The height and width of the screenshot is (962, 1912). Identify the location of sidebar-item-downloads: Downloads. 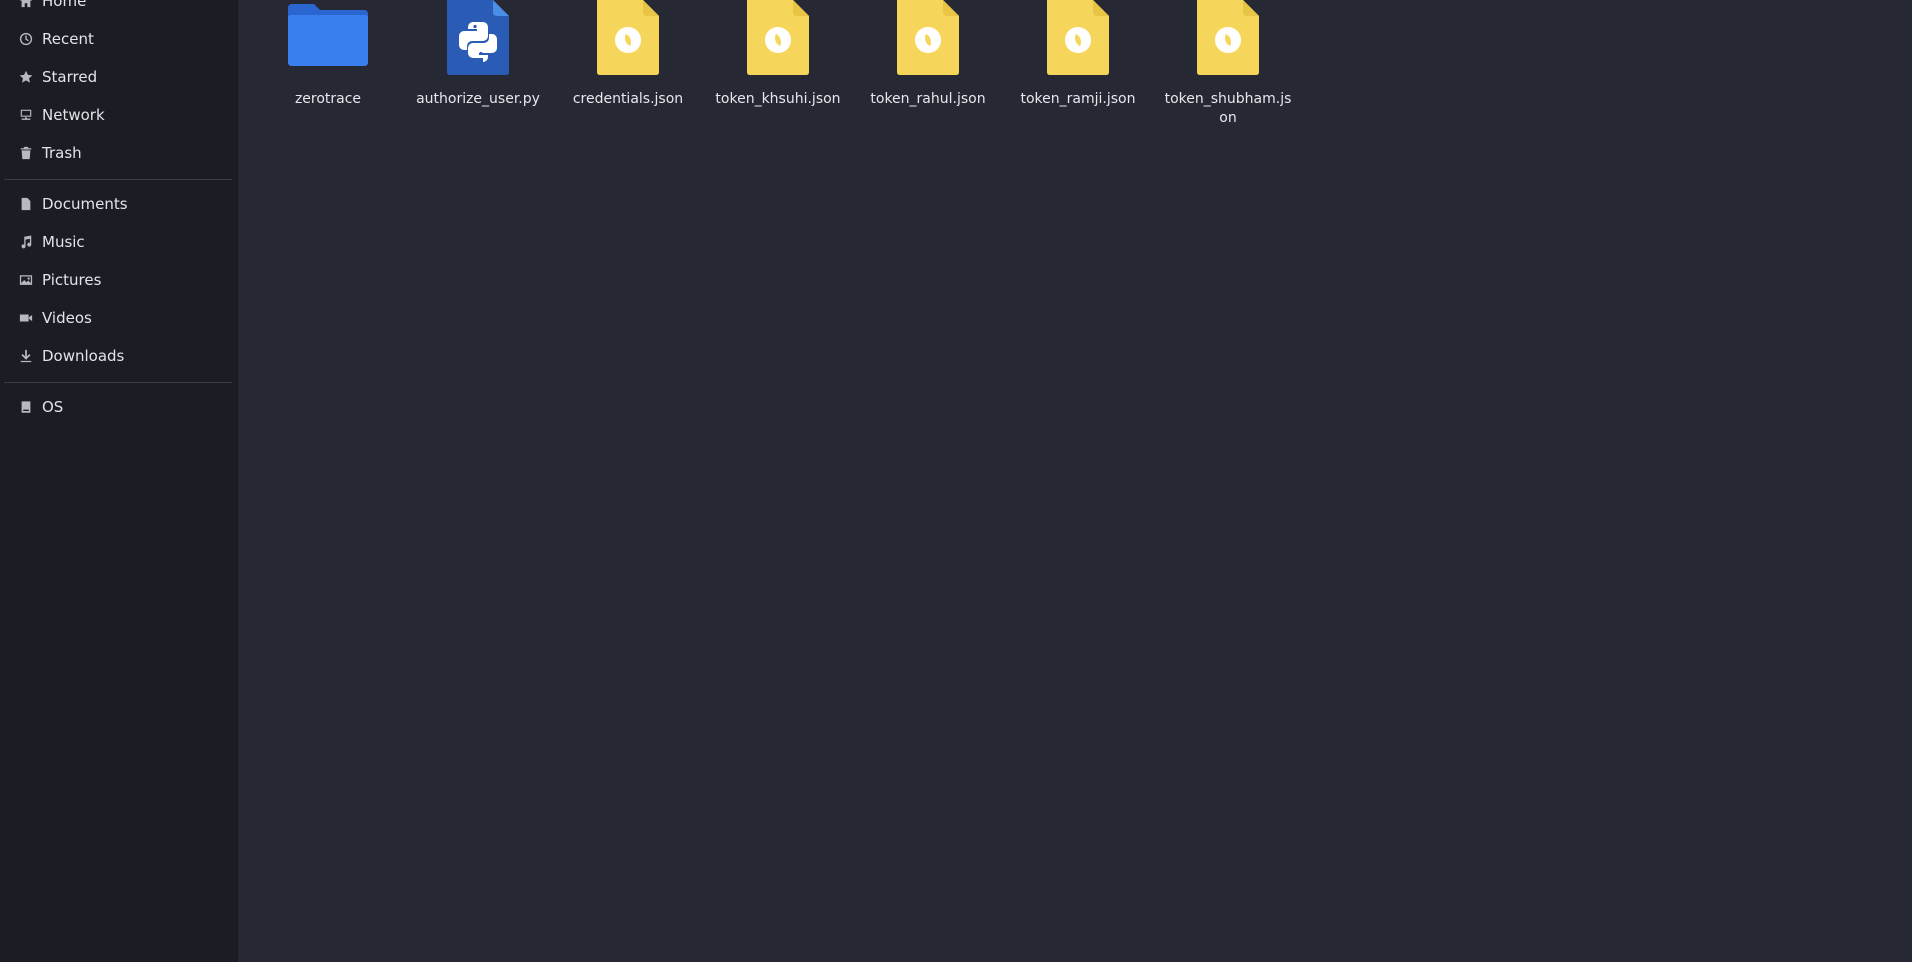
(116, 356).